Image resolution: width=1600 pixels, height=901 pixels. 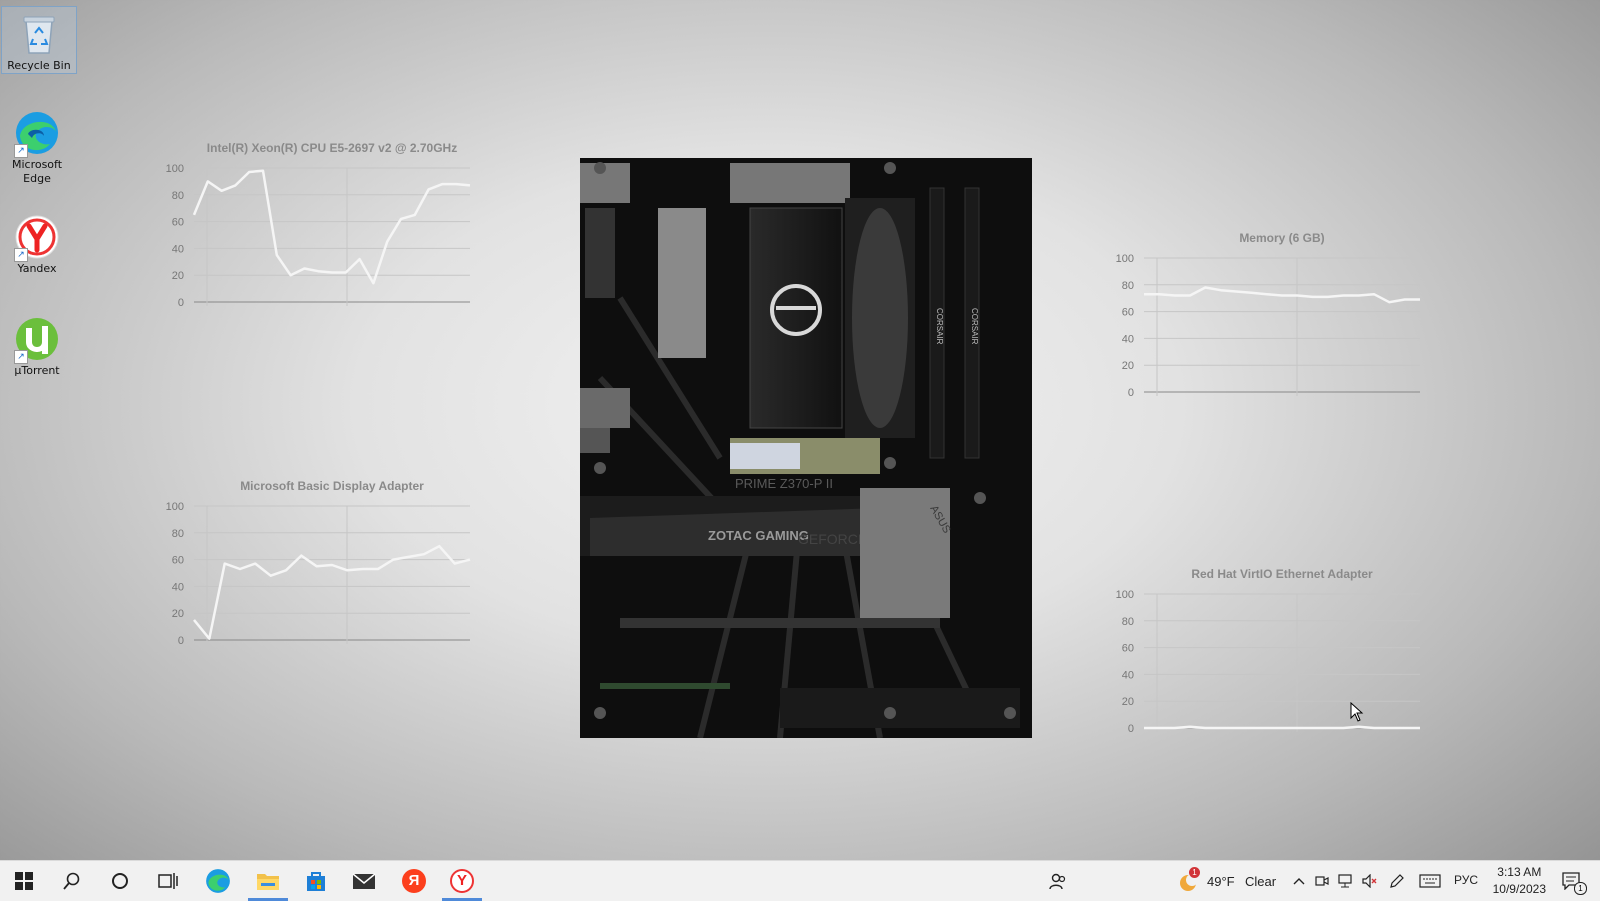 I want to click on tray-network, so click(x=1346, y=881).